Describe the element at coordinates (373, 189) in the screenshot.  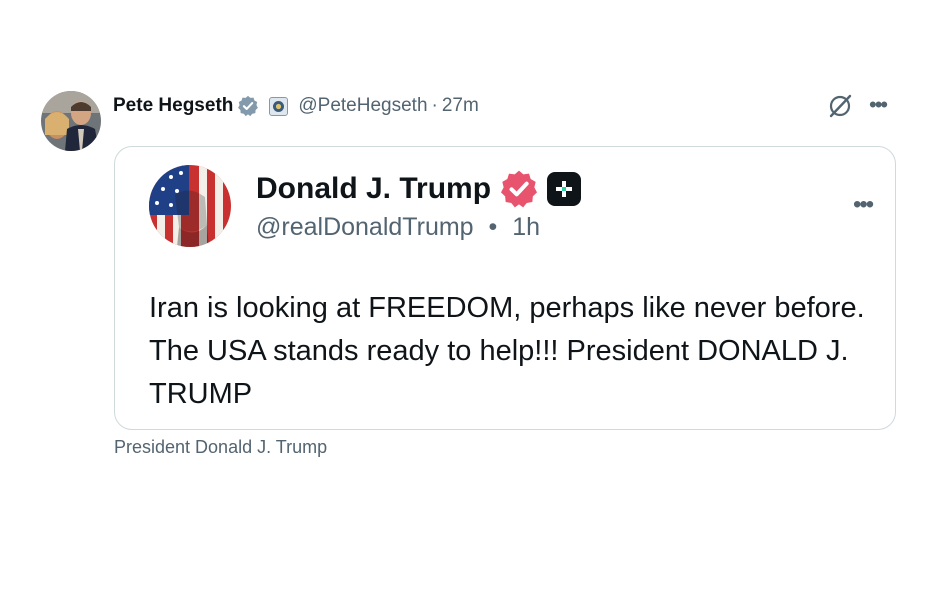
I see `quoted-author-name: Donald J. Trump` at that location.